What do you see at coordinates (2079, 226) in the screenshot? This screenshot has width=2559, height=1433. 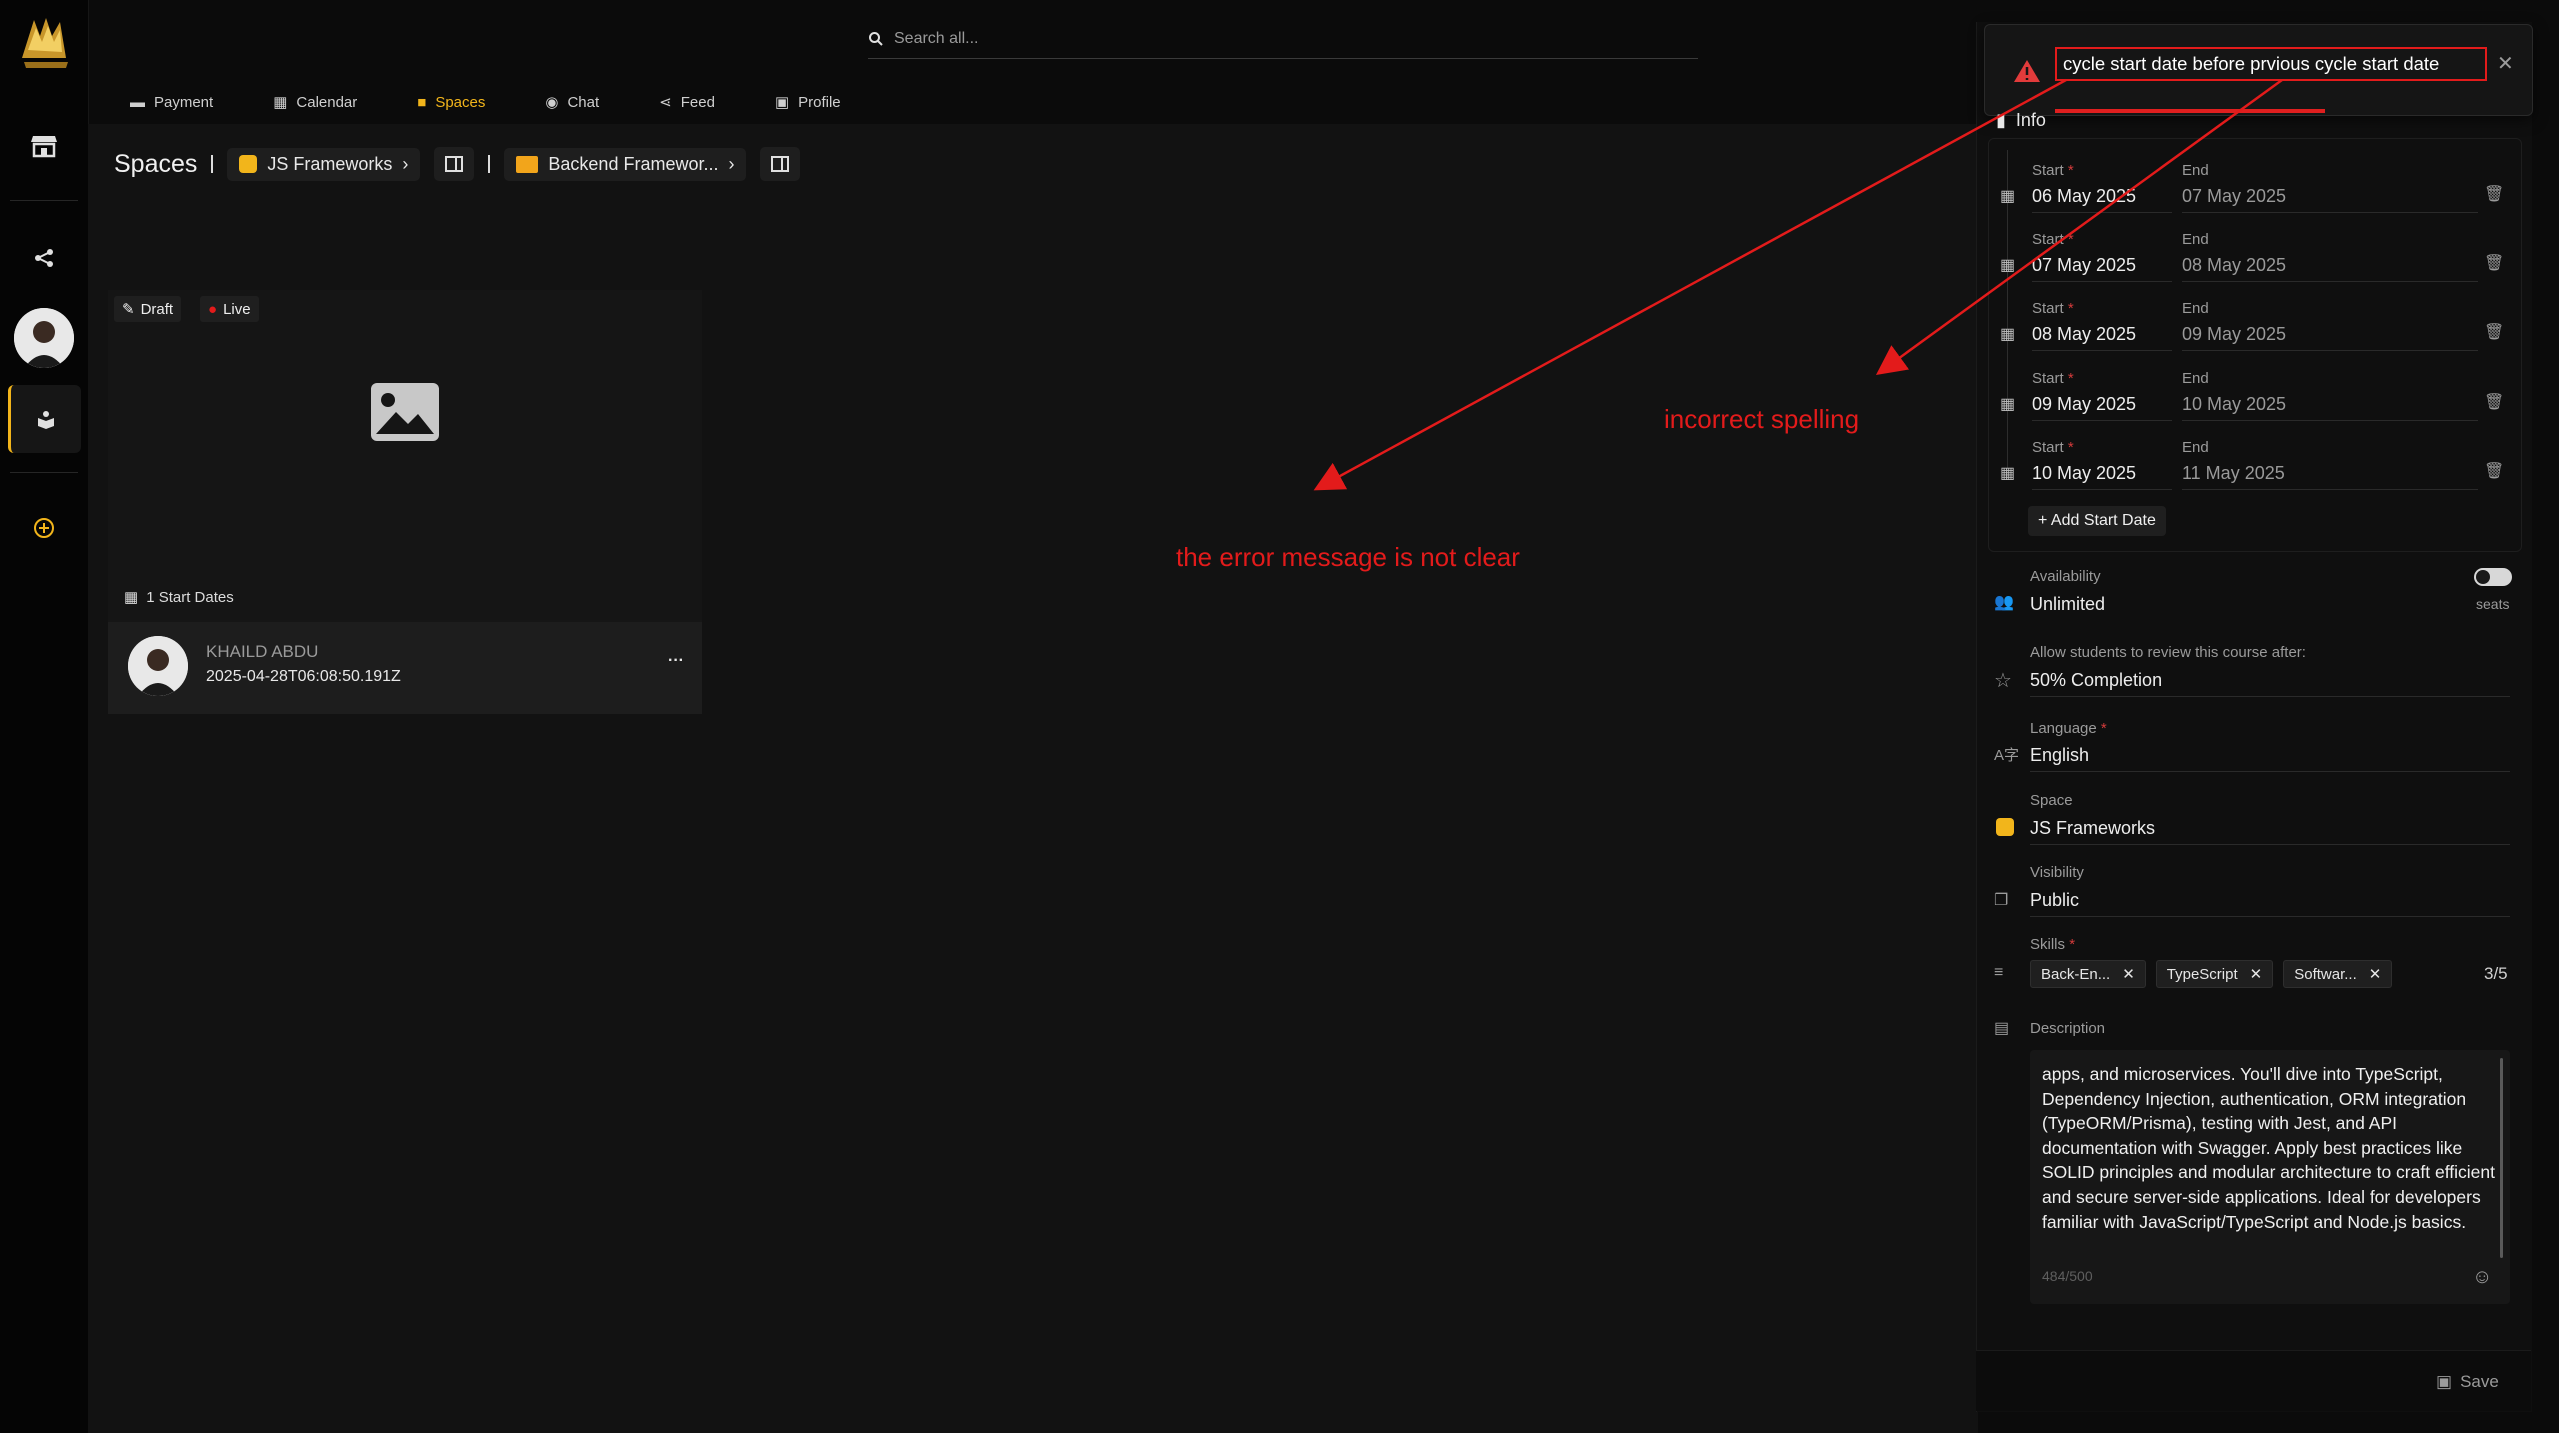 I see `arrow-spelling` at bounding box center [2079, 226].